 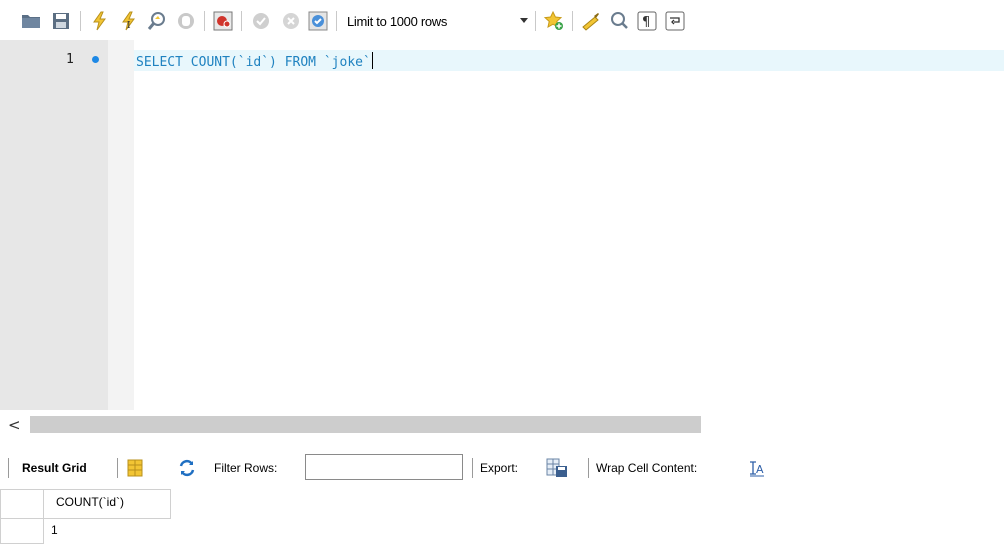 I want to click on sql-query-text: SELECT COUNT(`id`) FROM `joke`, so click(x=254, y=61).